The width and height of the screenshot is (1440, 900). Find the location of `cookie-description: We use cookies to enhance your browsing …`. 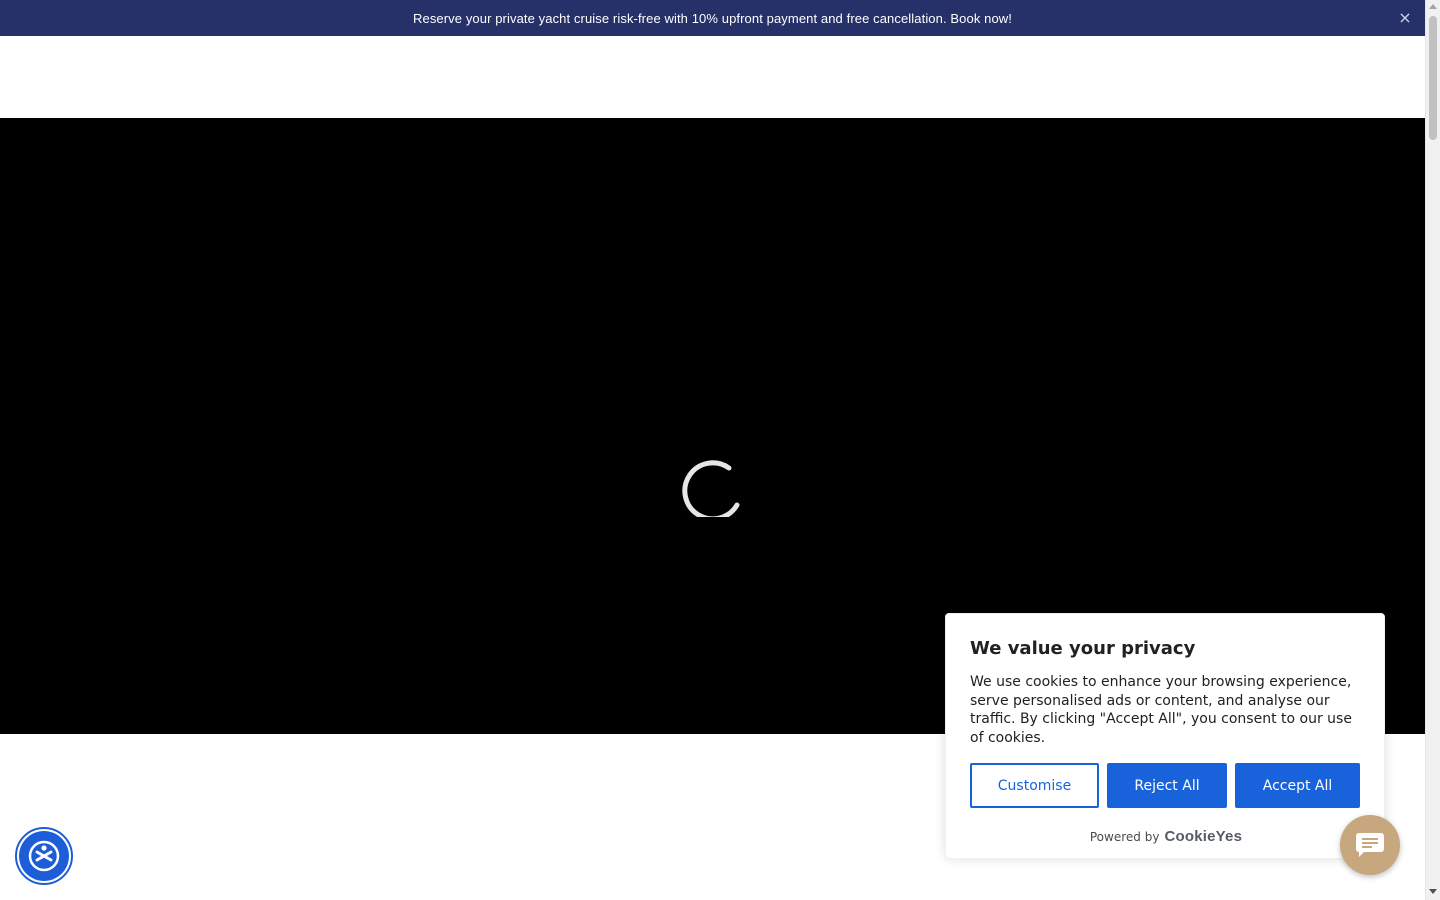

cookie-description: We use cookies to enhance your browsing … is located at coordinates (1161, 710).